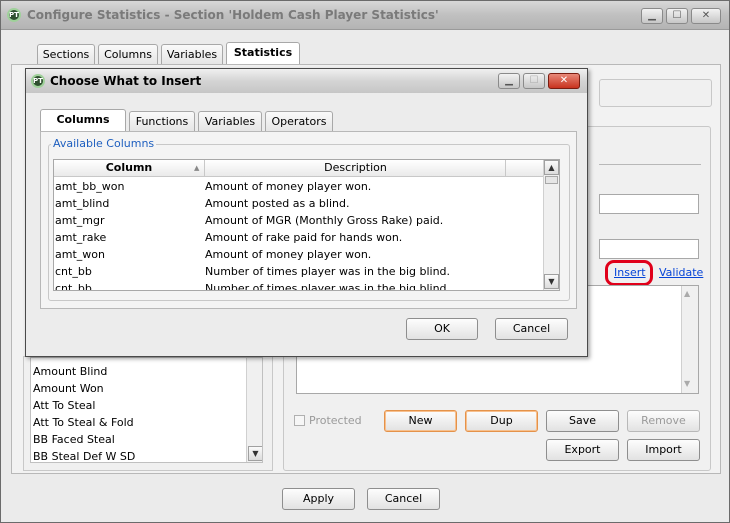 The height and width of the screenshot is (523, 730). I want to click on available-columns-label: Available Columns, so click(104, 143).